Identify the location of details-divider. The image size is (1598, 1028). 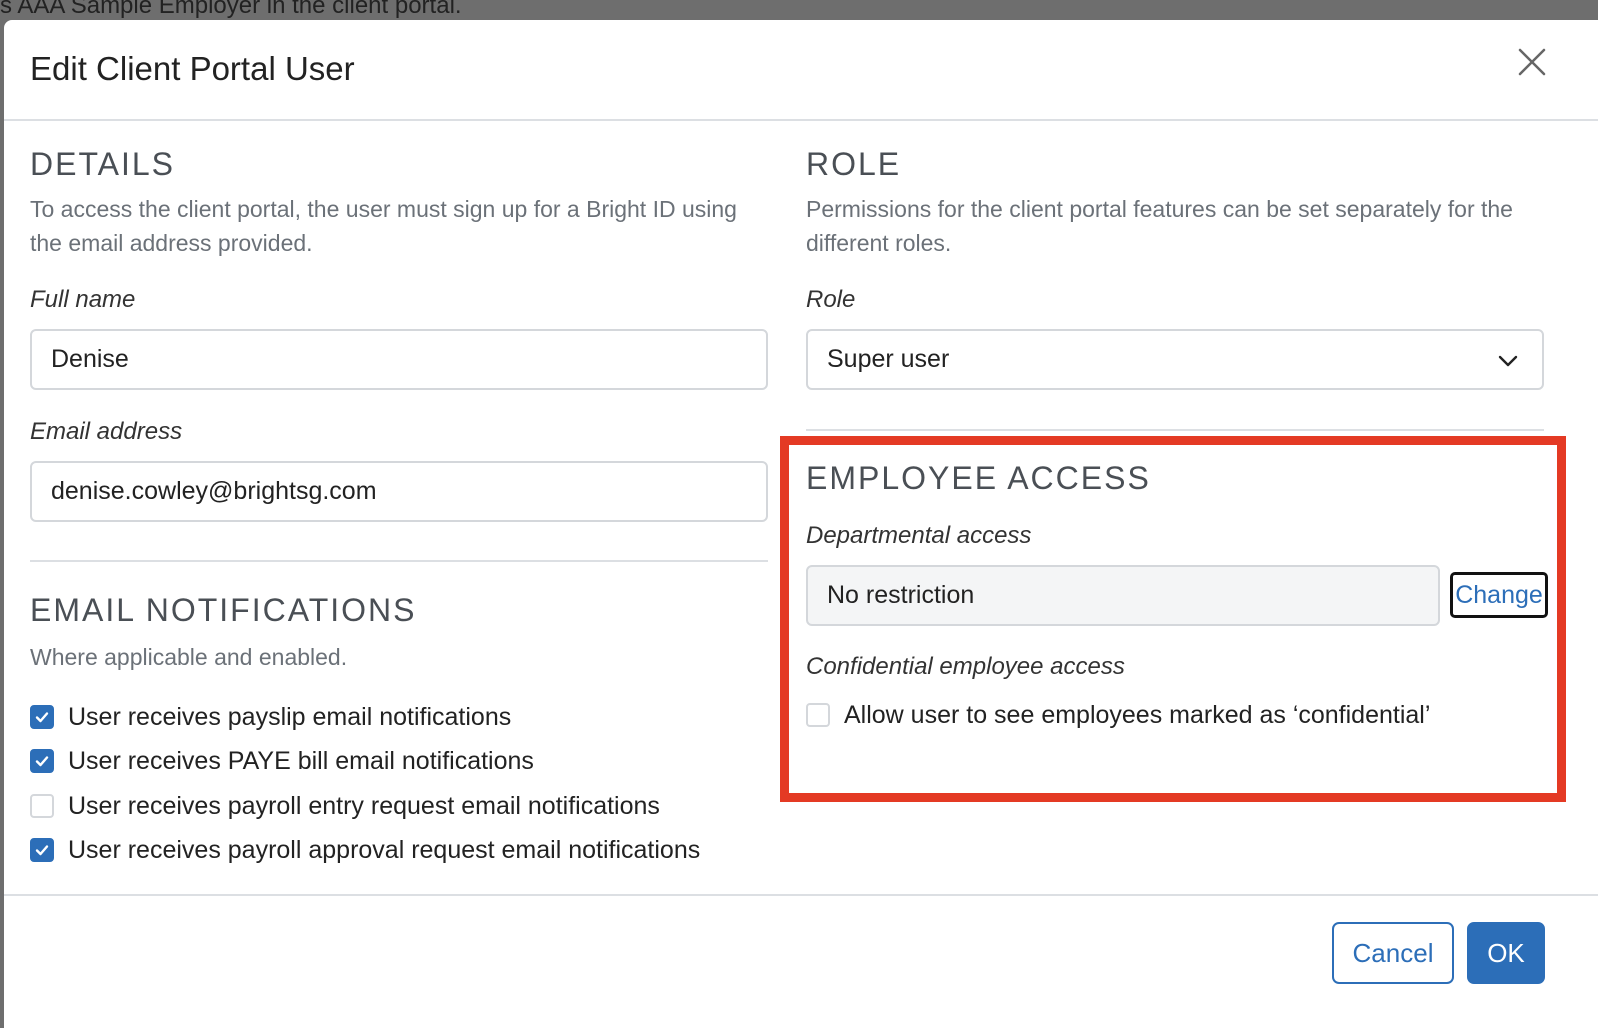
(399, 561).